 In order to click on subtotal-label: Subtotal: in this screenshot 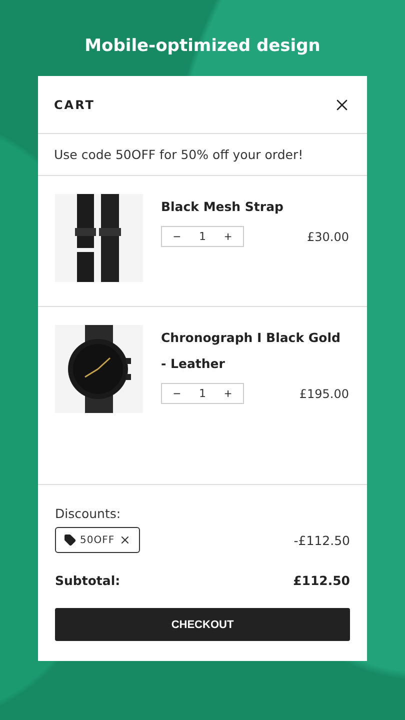, I will do `click(87, 580)`.